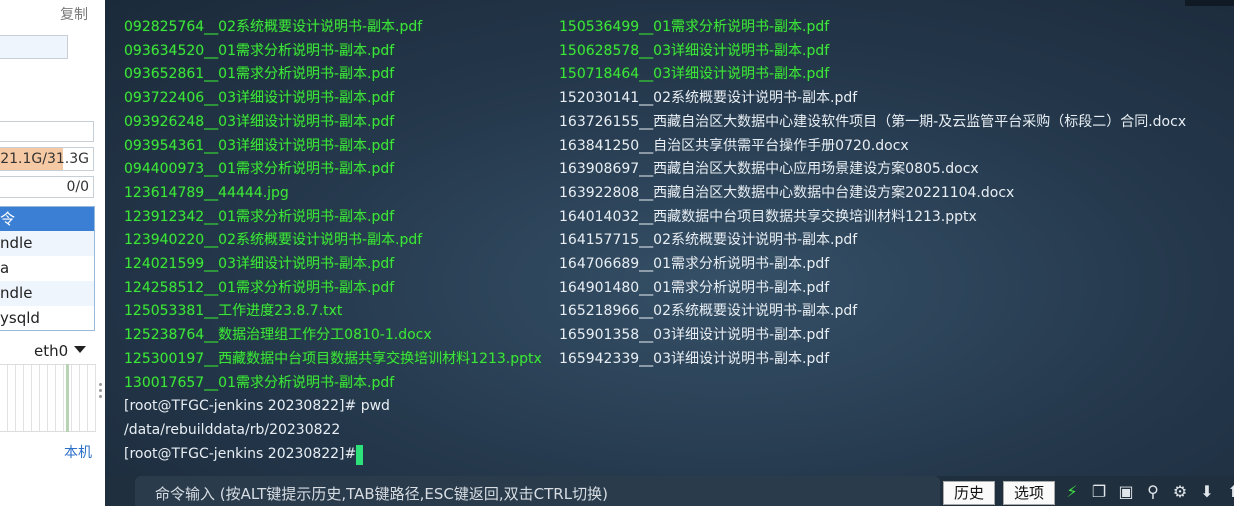  What do you see at coordinates (1153, 492) in the screenshot?
I see `search-icon: ⚲` at bounding box center [1153, 492].